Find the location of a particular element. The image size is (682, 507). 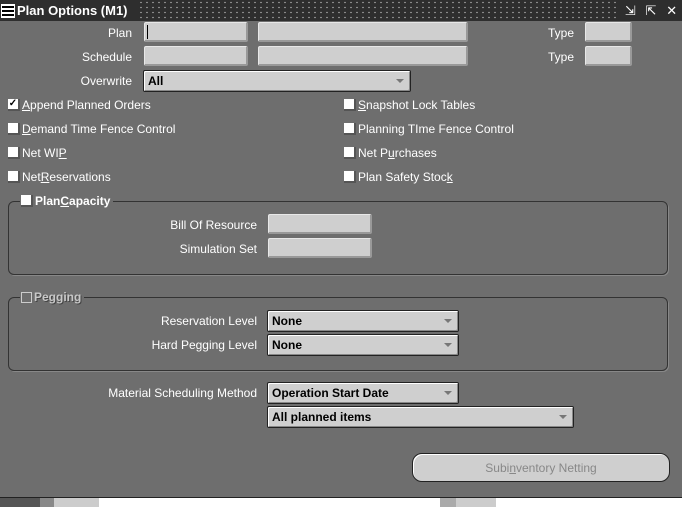

simulation-set-field is located at coordinates (320, 248).